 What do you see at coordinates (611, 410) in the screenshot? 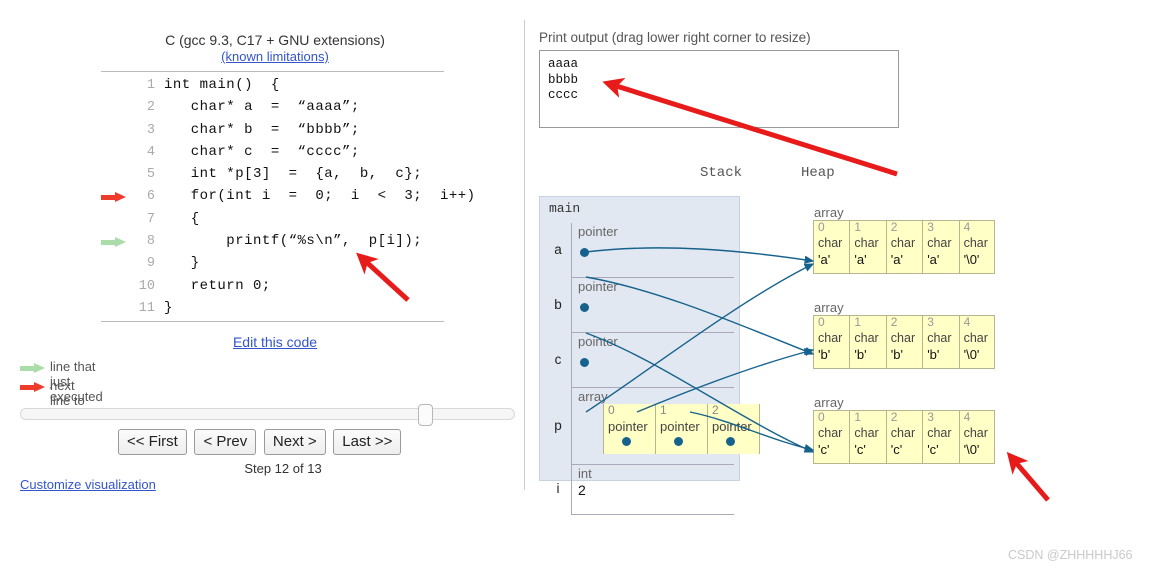
I see `pointer-array-index: 0` at bounding box center [611, 410].